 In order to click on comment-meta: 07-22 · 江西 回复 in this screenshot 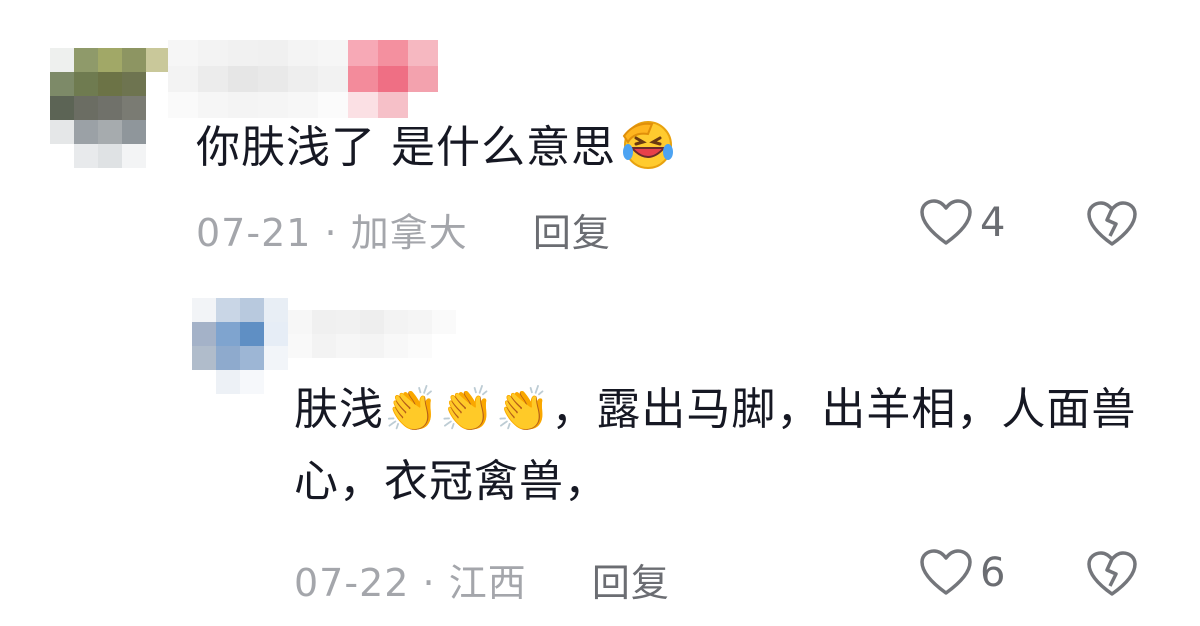, I will do `click(482, 579)`.